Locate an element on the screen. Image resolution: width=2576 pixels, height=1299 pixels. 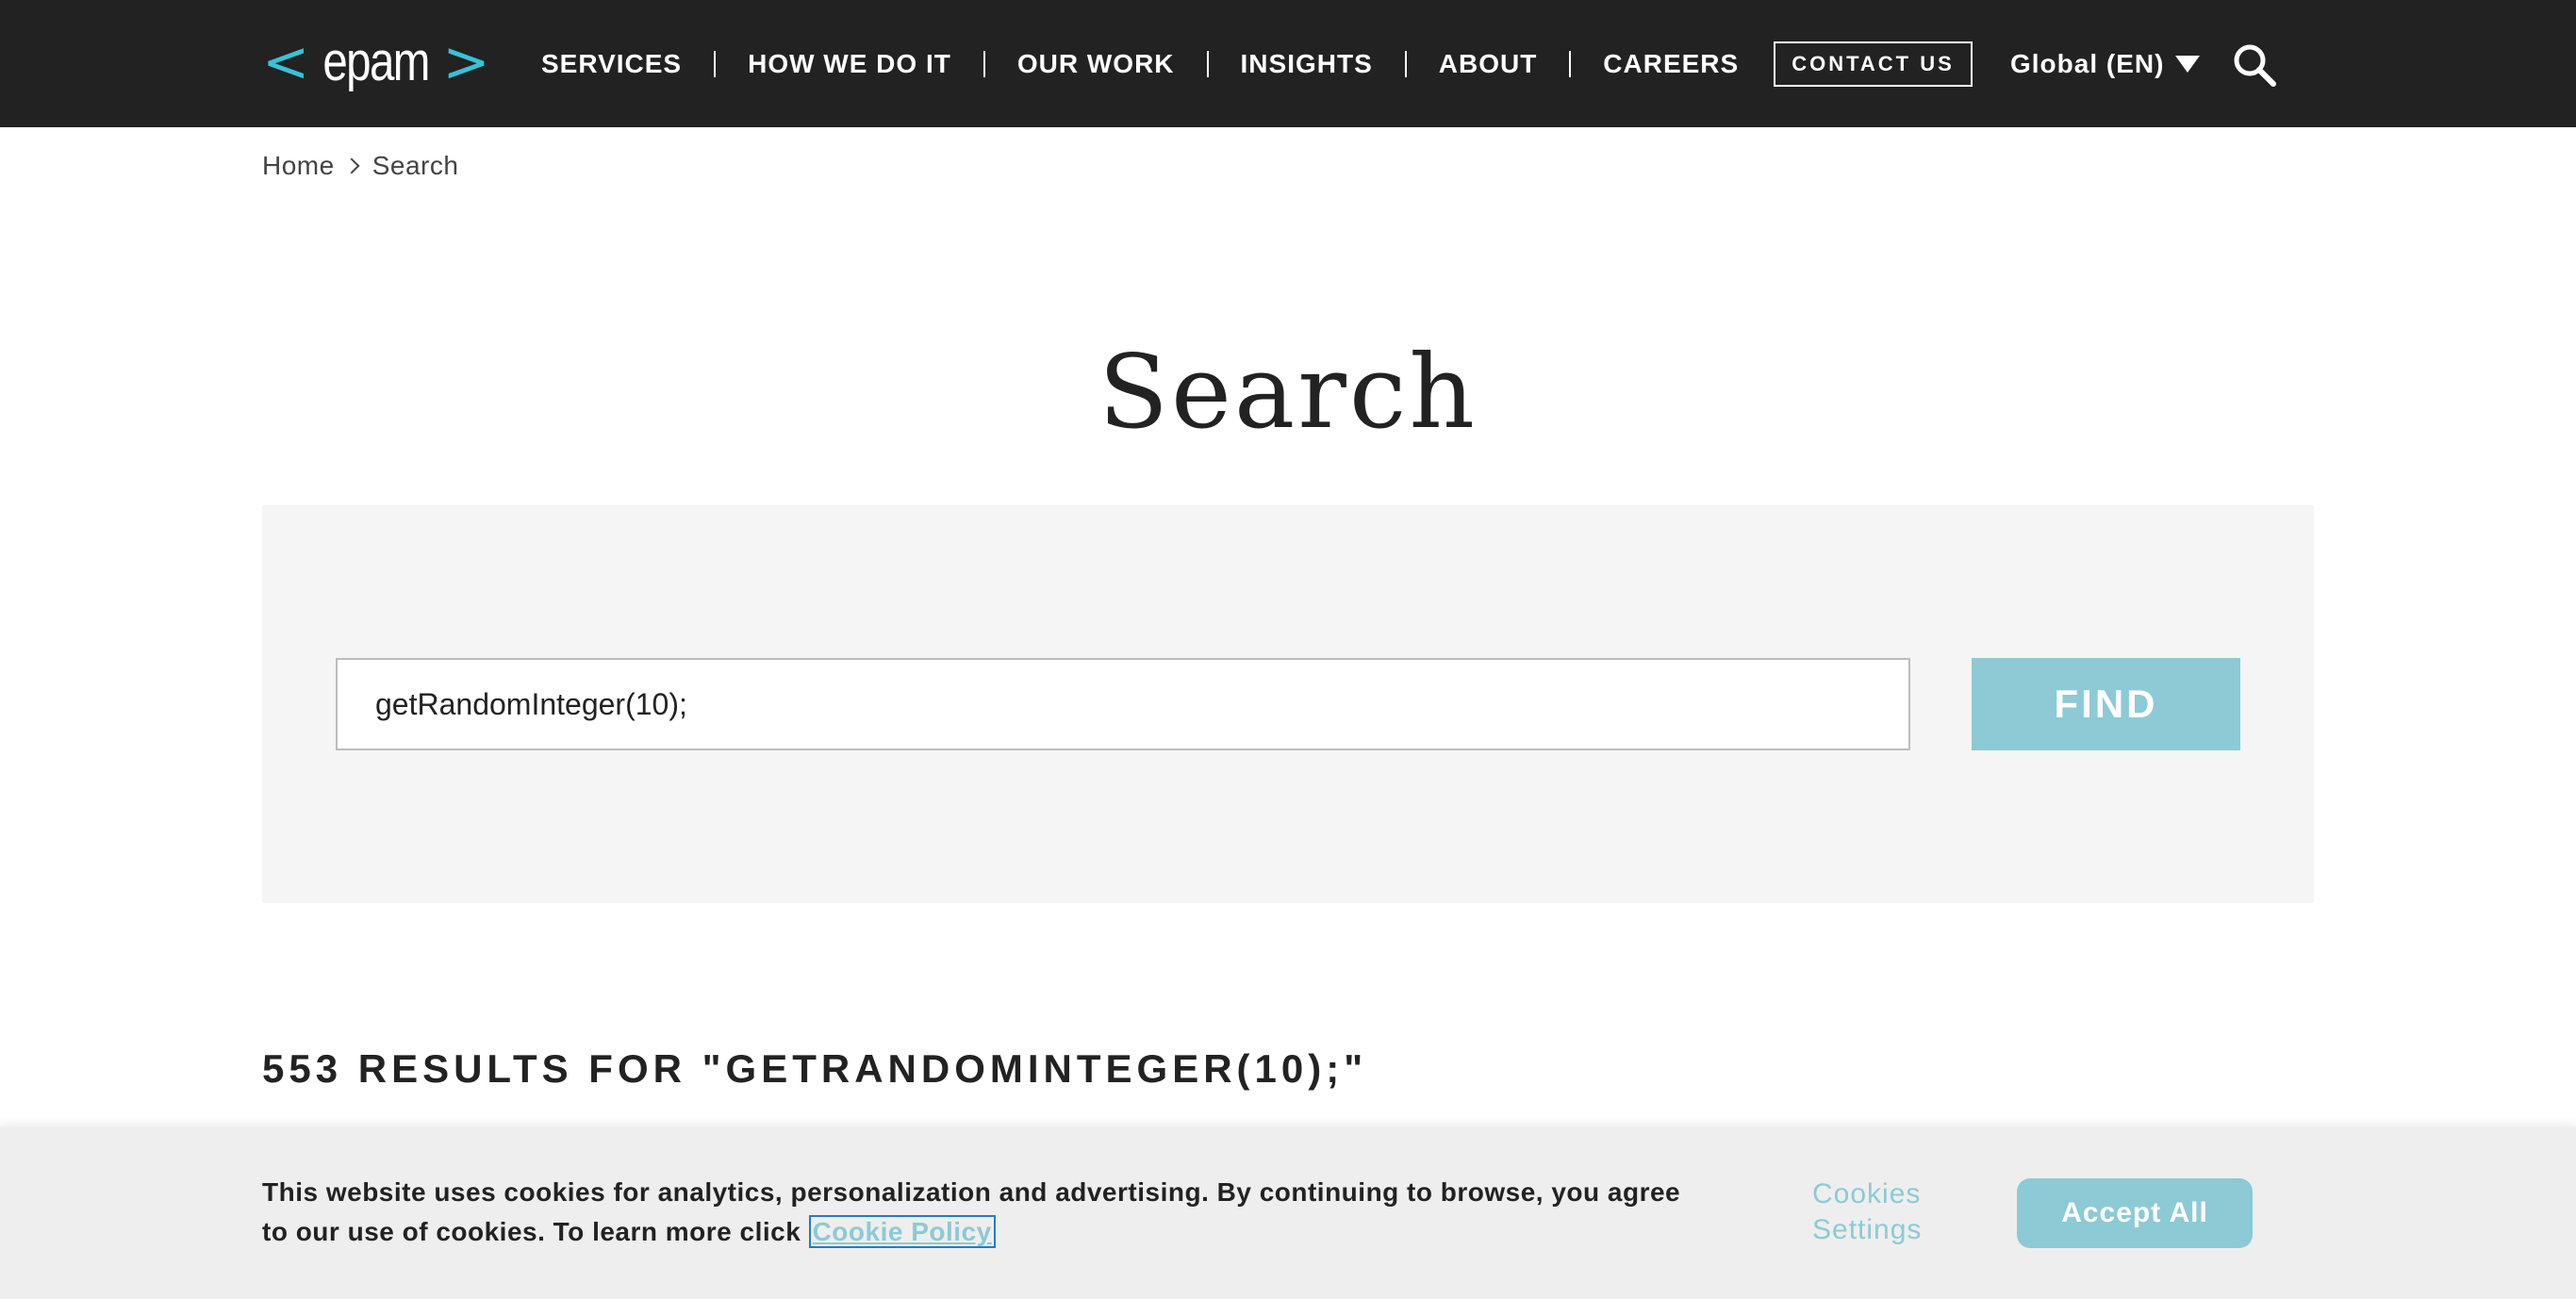
search-icon is located at coordinates (2254, 65).